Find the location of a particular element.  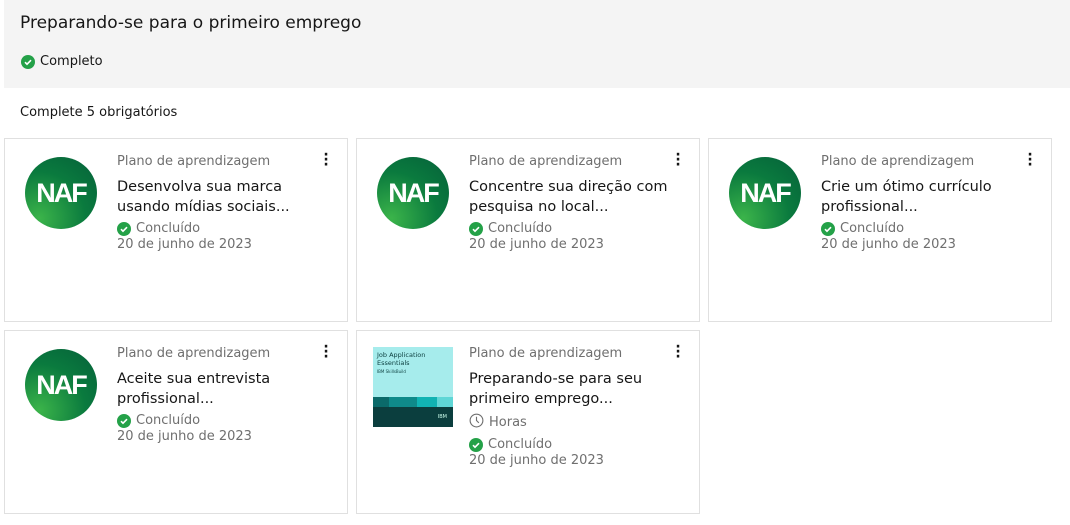

requirement-text: Complete 5 obrigatórios is located at coordinates (99, 112).